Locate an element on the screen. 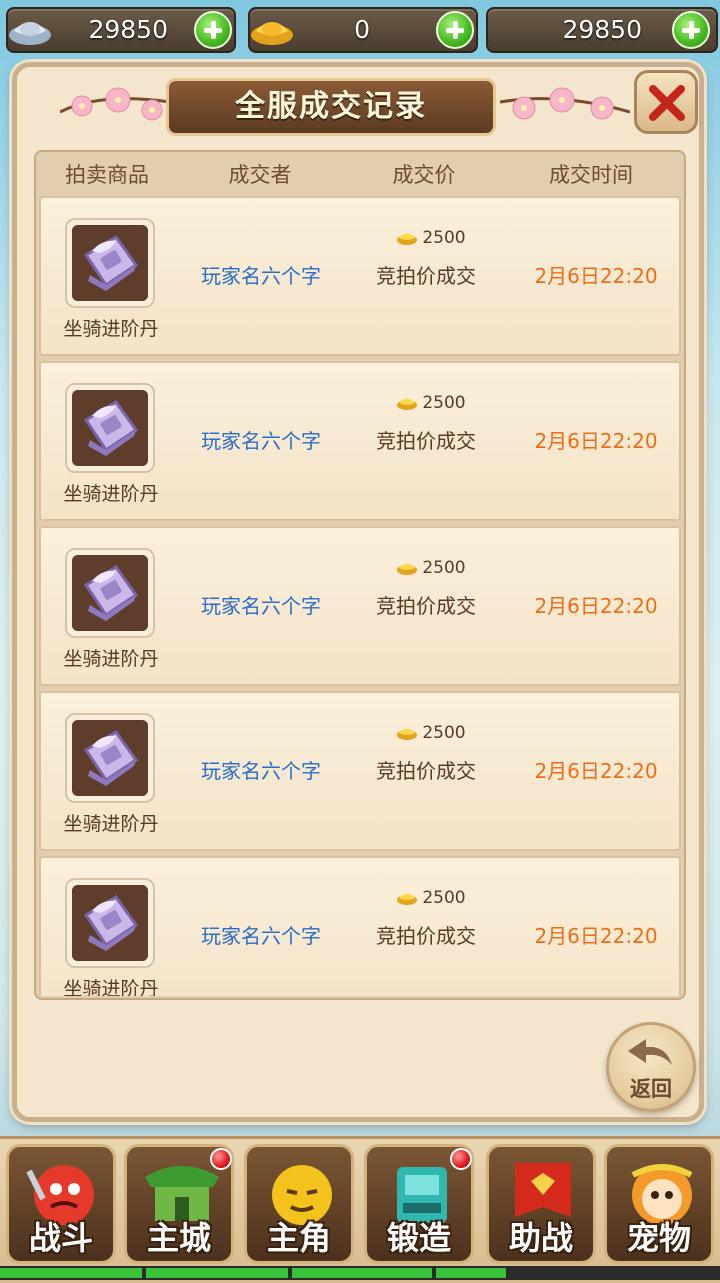  nav-assist: 助战 is located at coordinates (541, 1204).